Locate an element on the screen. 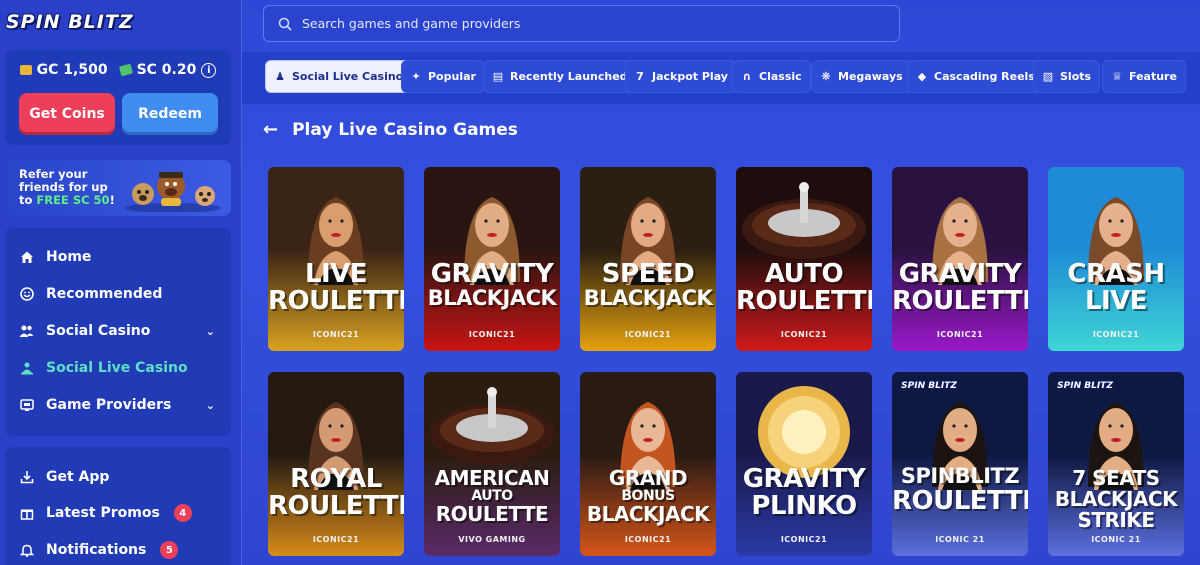 Image resolution: width=1200 pixels, height=565 pixels. bell-icon is located at coordinates (26, 550).